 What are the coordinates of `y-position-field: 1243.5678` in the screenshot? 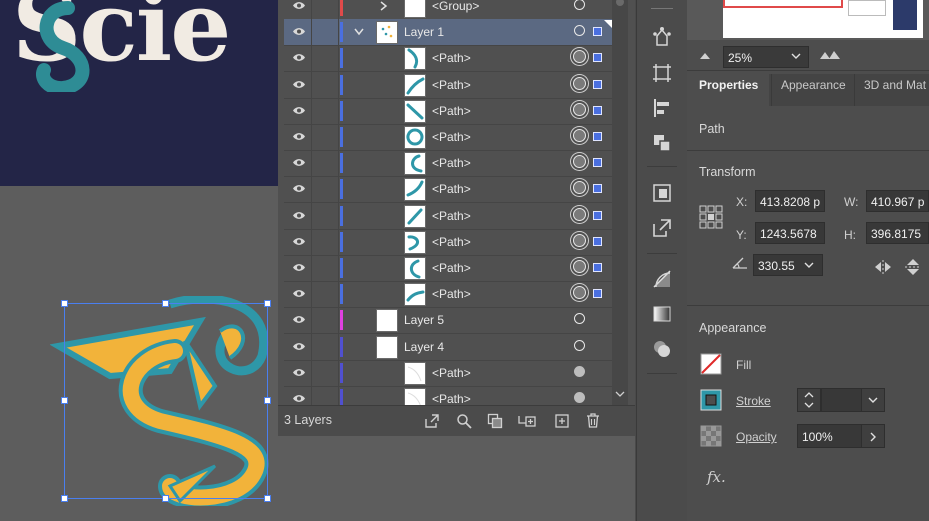 It's located at (790, 233).